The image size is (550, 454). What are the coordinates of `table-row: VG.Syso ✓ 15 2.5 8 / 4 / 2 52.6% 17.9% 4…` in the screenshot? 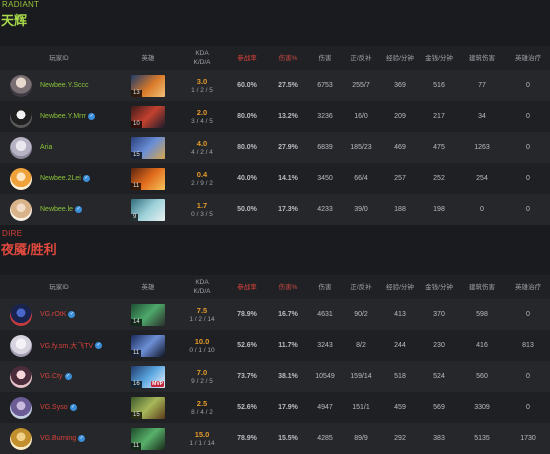 It's located at (275, 407).